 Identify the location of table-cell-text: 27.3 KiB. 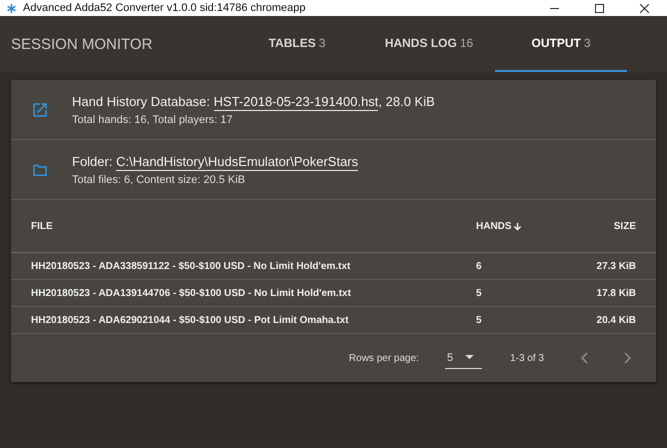
(616, 266).